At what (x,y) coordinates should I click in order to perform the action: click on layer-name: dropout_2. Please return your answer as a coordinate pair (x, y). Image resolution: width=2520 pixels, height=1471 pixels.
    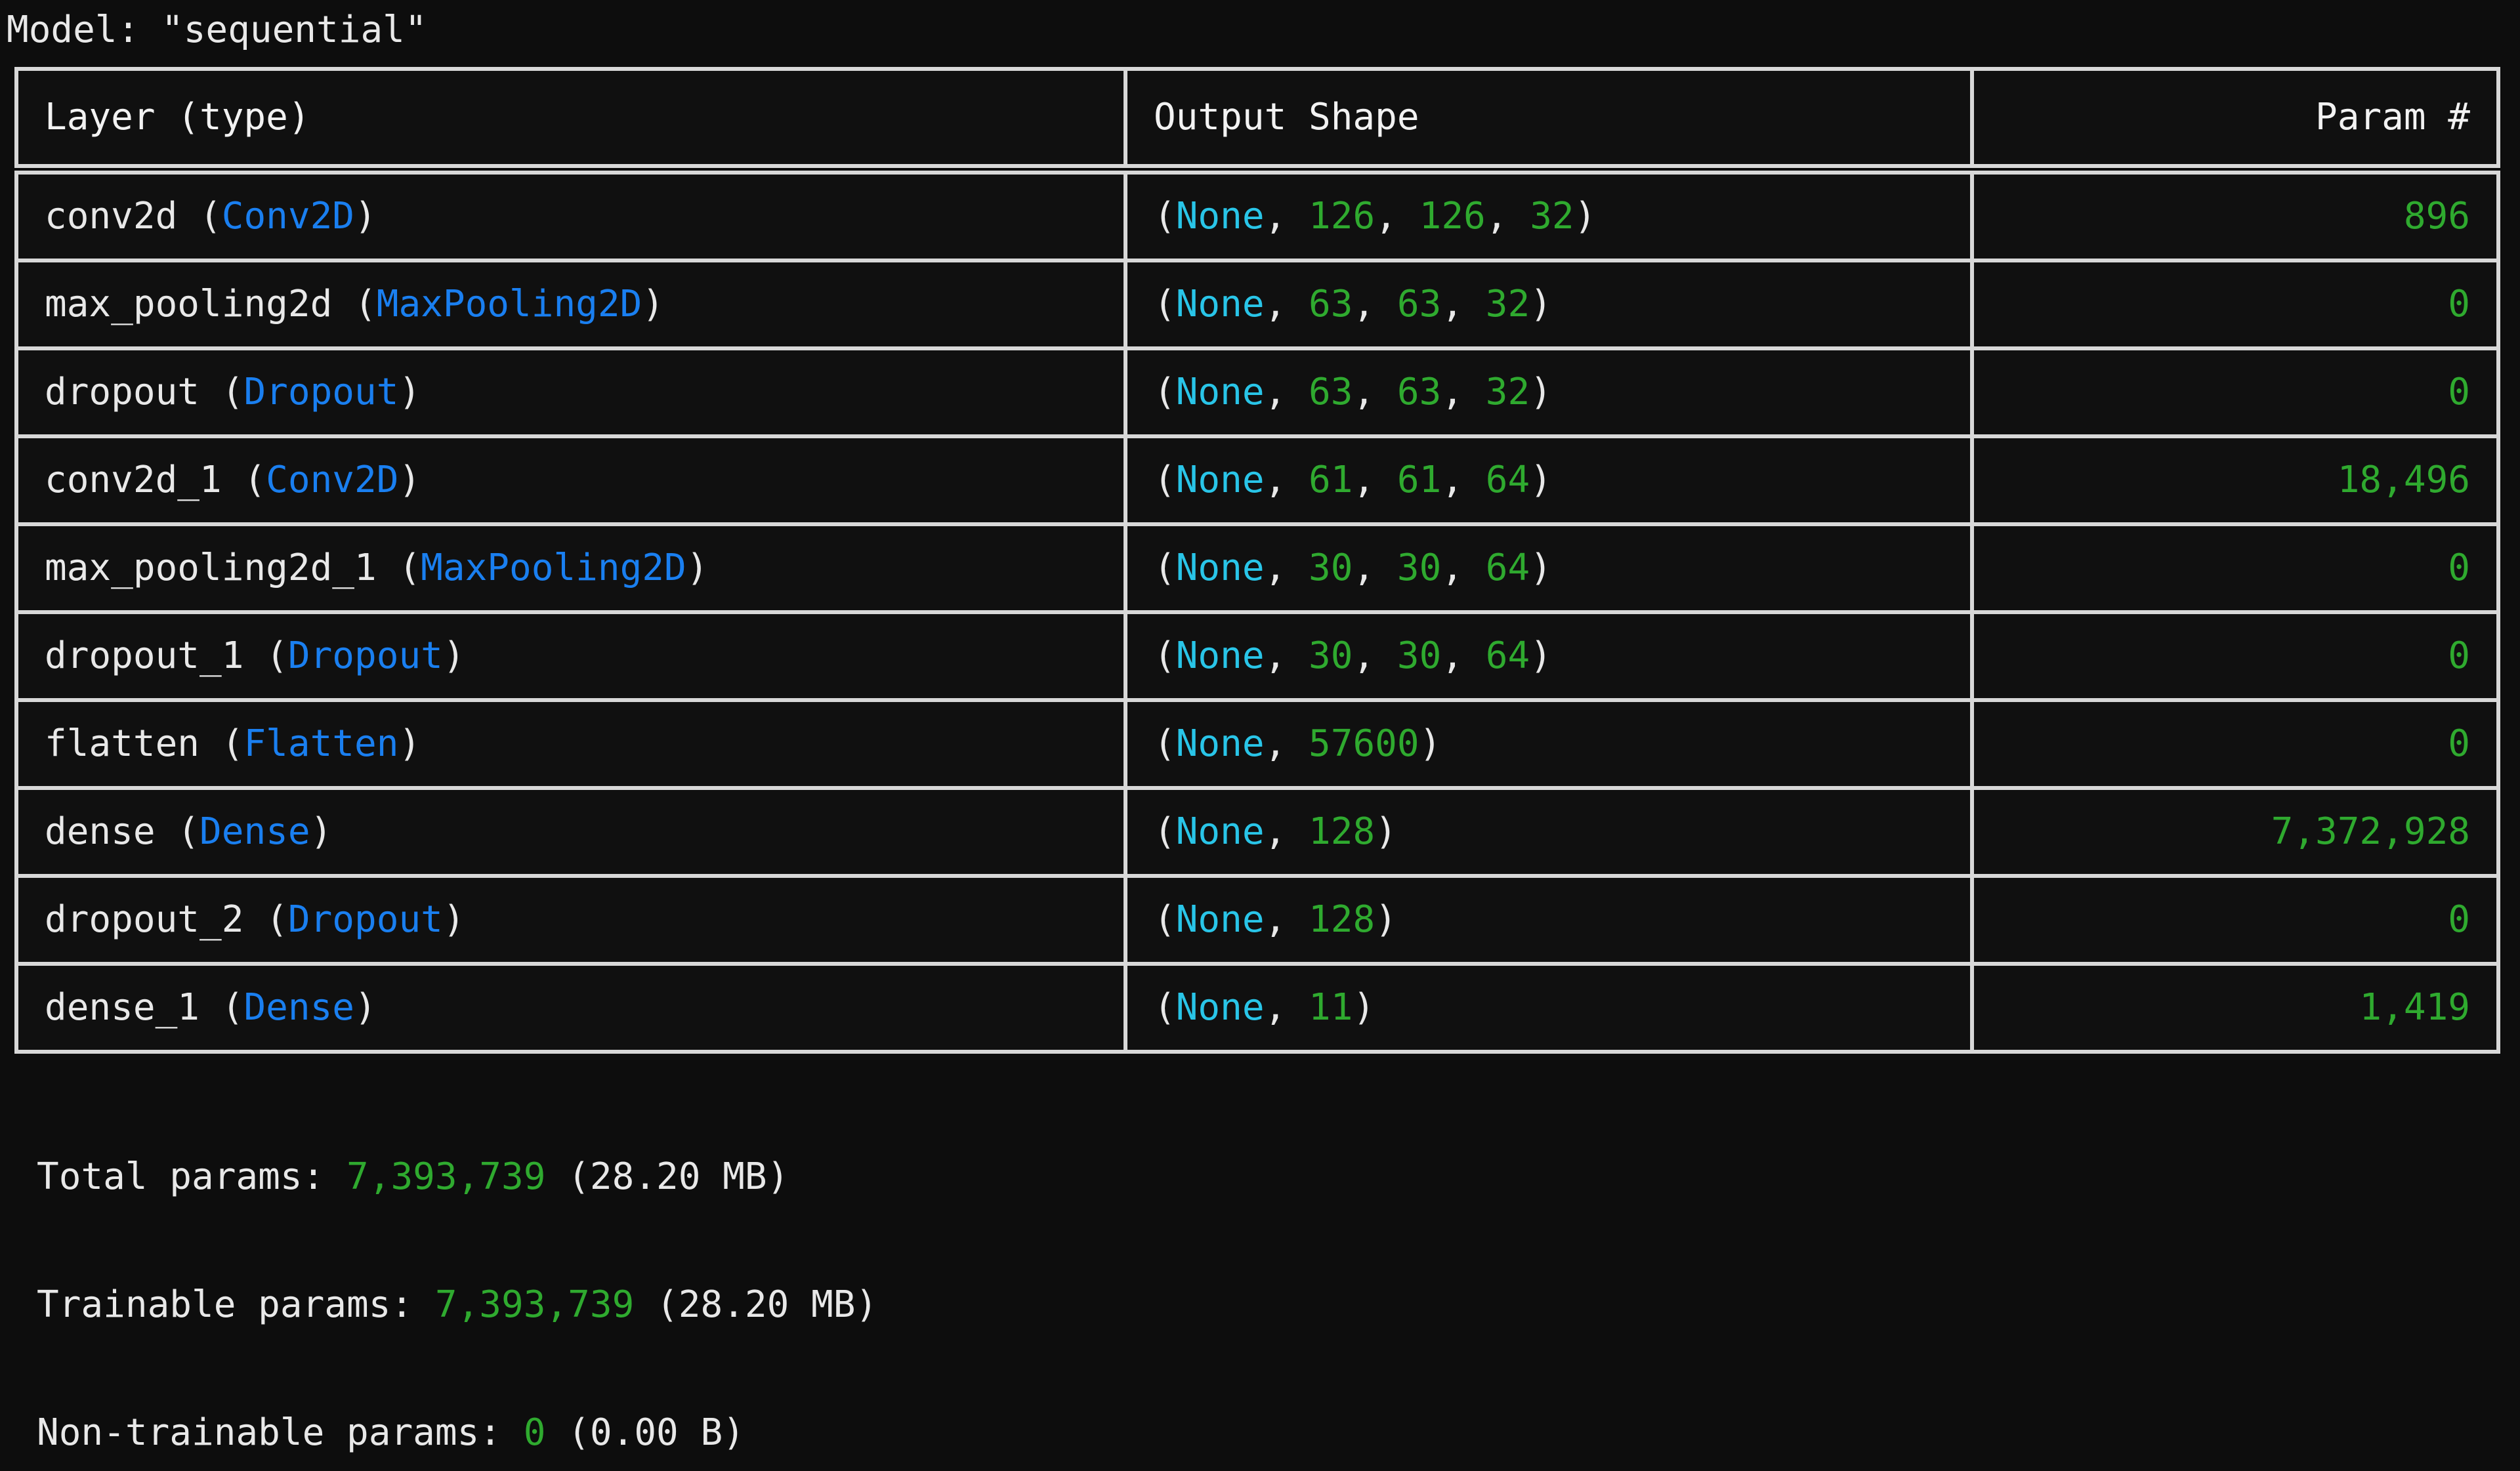
    Looking at the image, I should click on (155, 919).